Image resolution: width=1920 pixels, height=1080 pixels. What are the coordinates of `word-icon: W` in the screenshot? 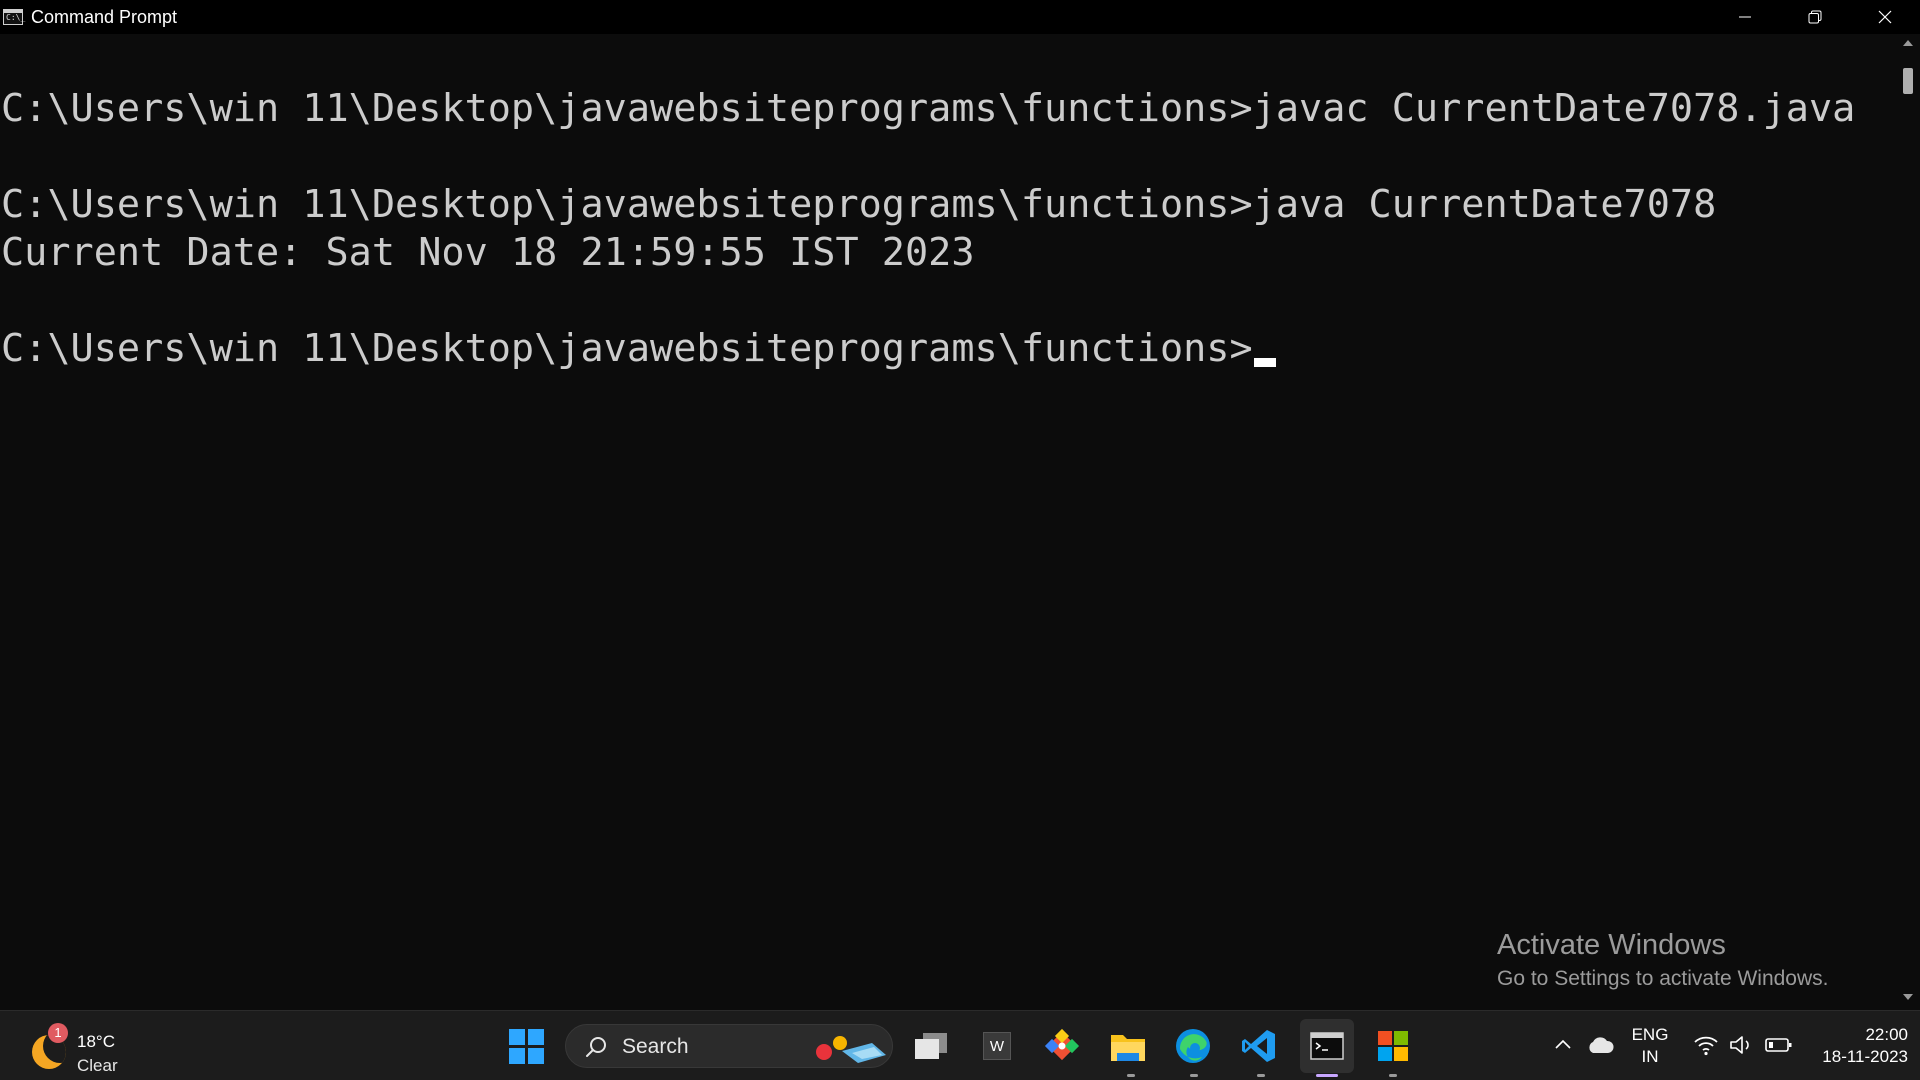 It's located at (997, 1046).